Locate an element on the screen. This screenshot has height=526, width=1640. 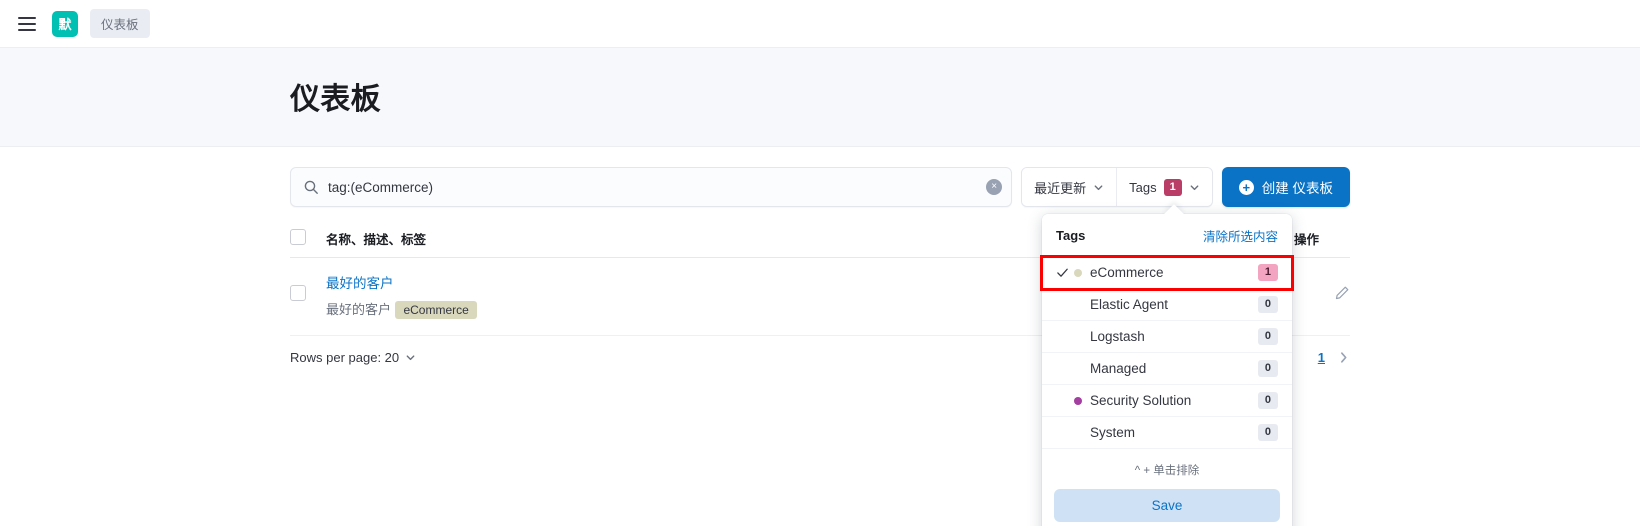
tags-filter-popover: Tags 清除所选内容 eCommerce 1 Elastic Agent 0 is located at coordinates (1167, 365).